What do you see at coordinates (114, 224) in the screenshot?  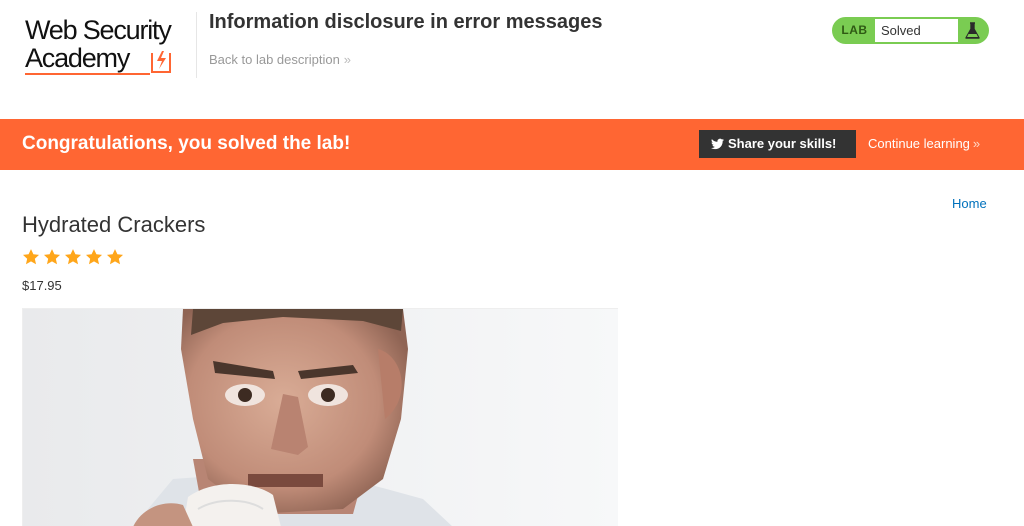 I see `product-name: Hydrated Crackers` at bounding box center [114, 224].